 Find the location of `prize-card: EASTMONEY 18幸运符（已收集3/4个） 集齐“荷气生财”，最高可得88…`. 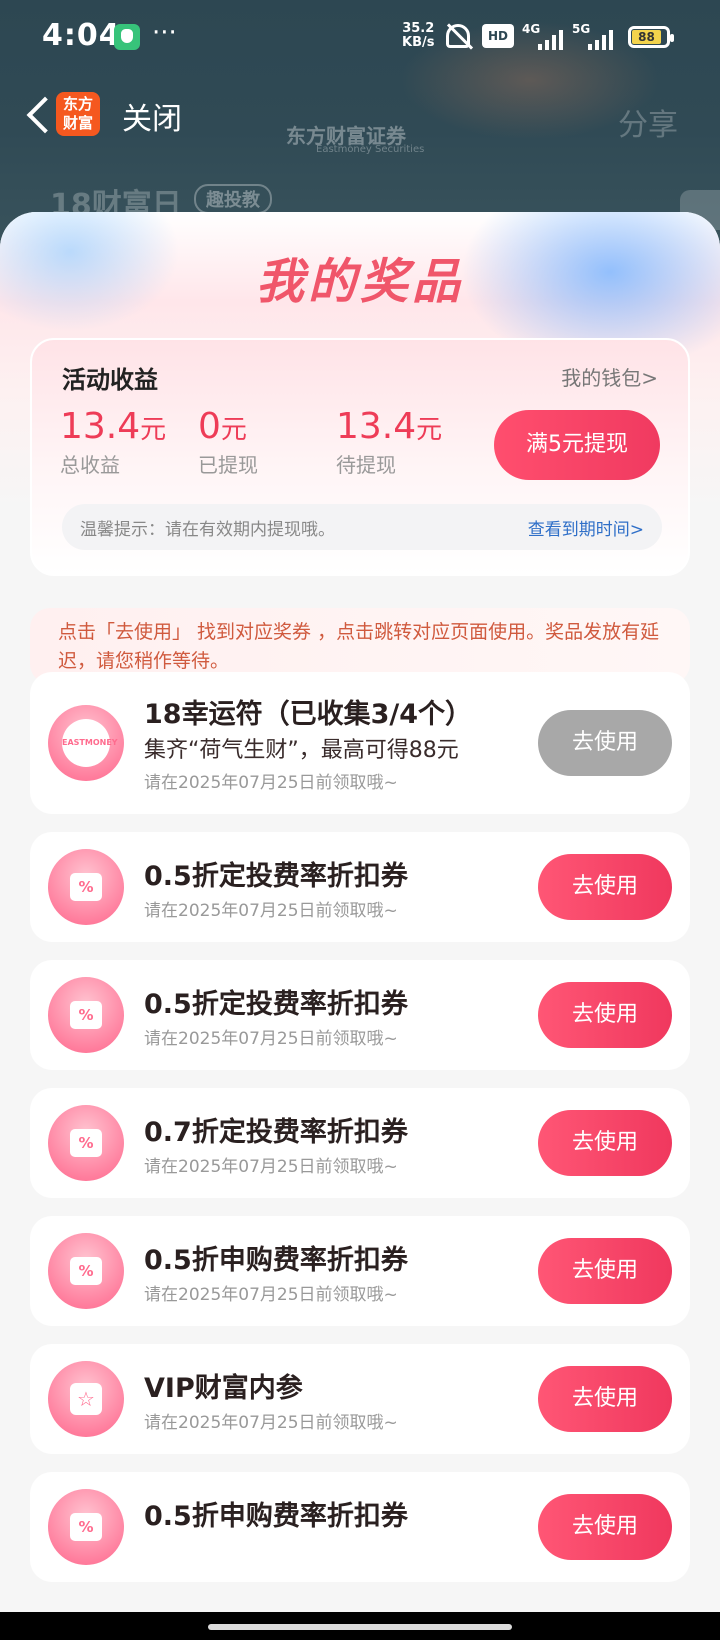

prize-card: EASTMONEY 18幸运符（已收集3/4个） 集齐“荷气生财”，最高可得88… is located at coordinates (360, 743).